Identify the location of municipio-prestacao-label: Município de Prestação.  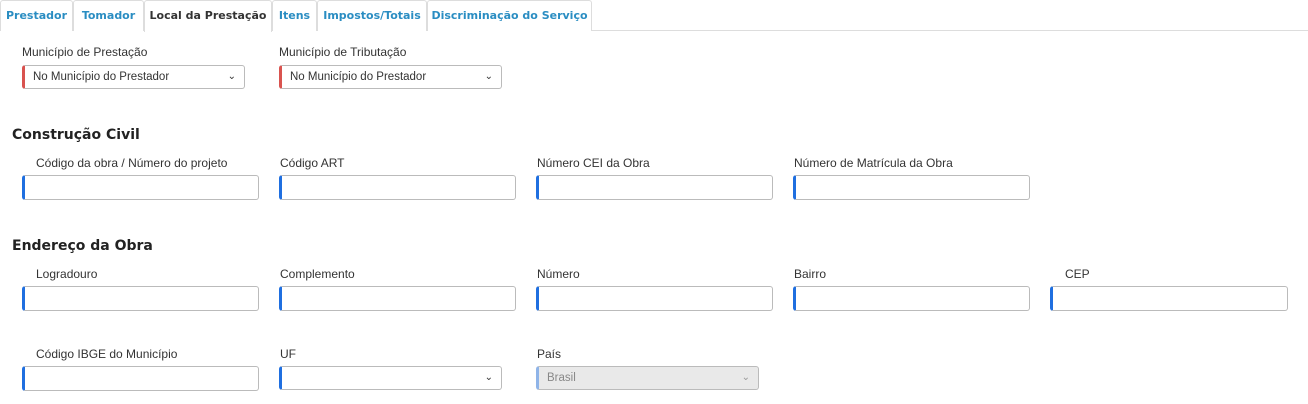
(85, 52).